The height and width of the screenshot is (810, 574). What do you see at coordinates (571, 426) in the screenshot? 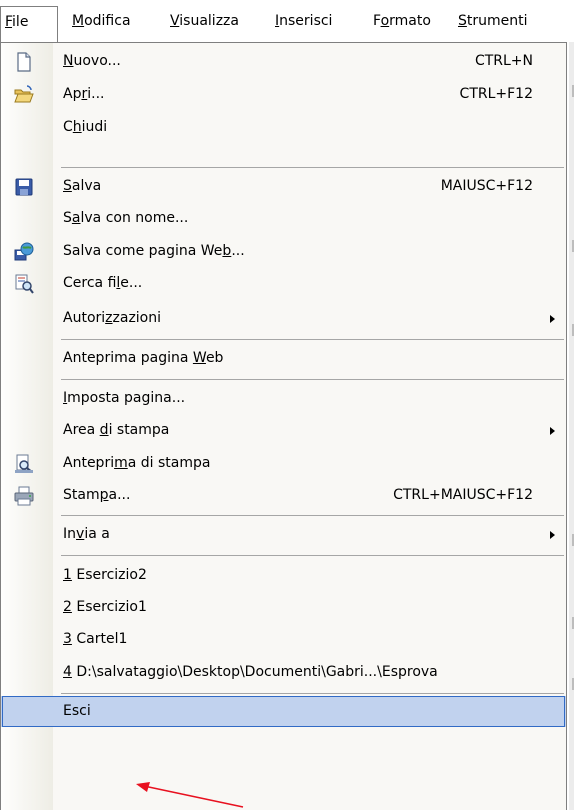
I see `window-edge` at bounding box center [571, 426].